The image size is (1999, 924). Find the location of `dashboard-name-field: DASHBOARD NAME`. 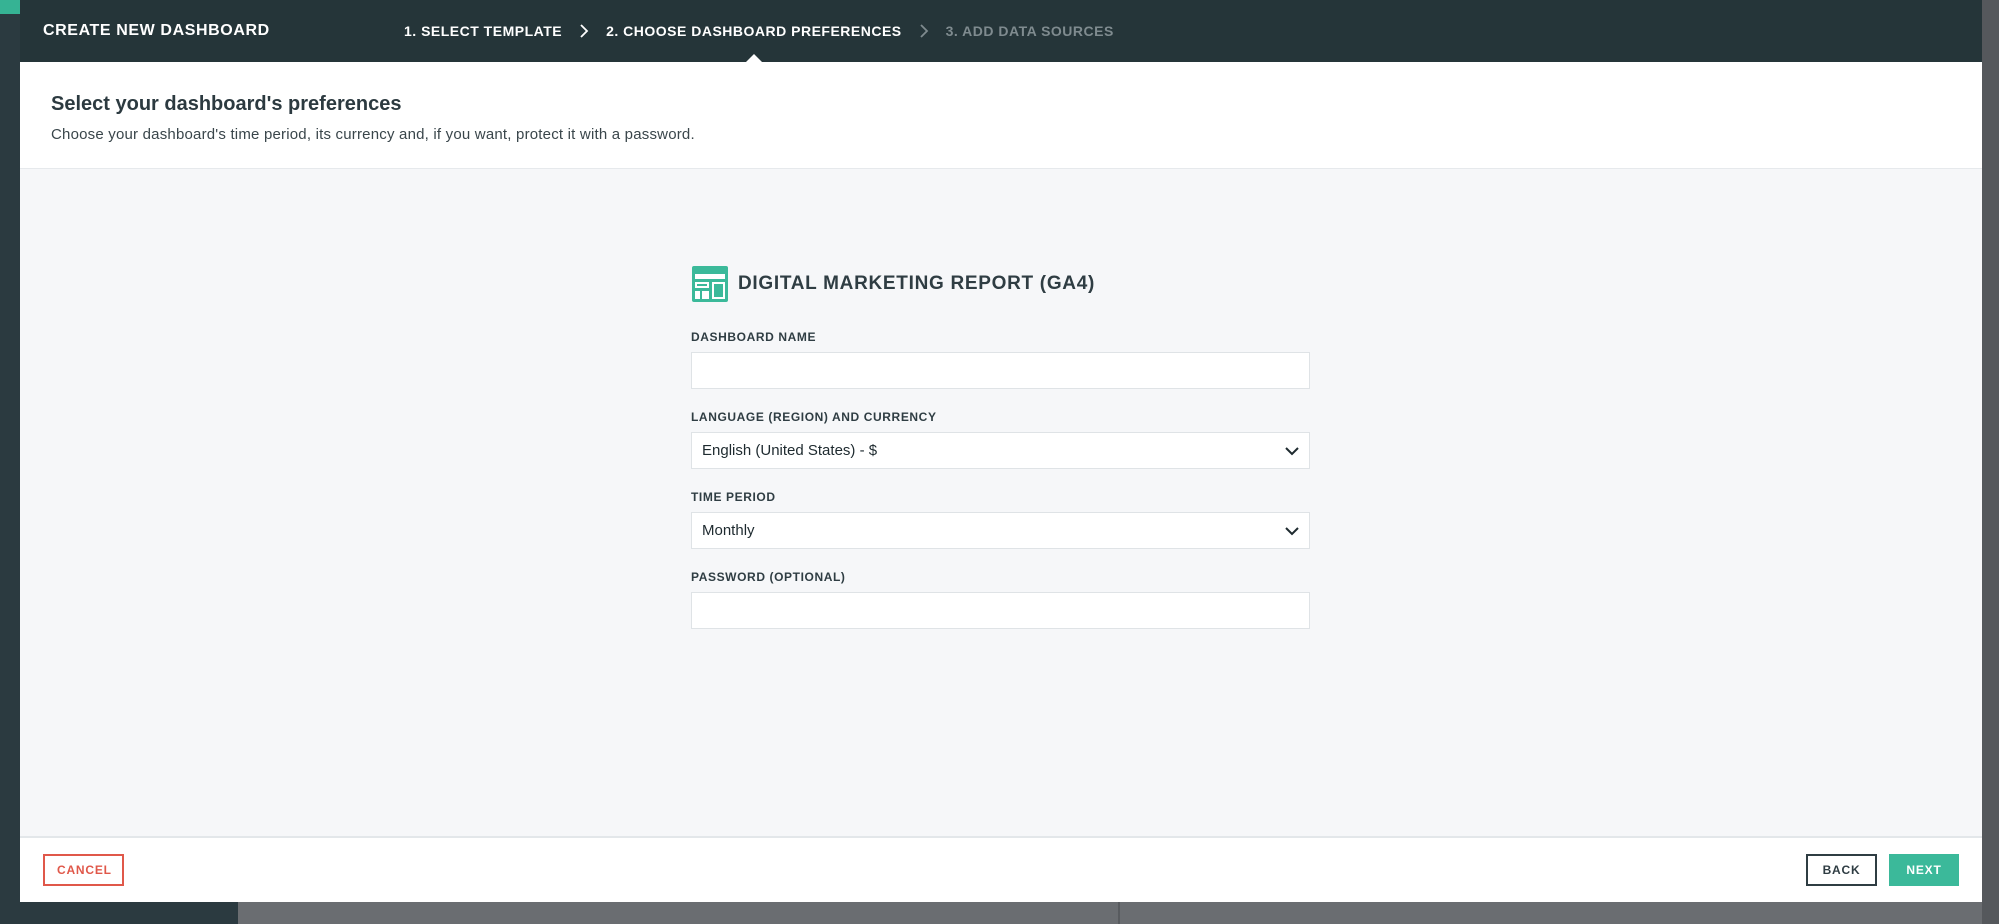

dashboard-name-field: DASHBOARD NAME is located at coordinates (1000, 359).